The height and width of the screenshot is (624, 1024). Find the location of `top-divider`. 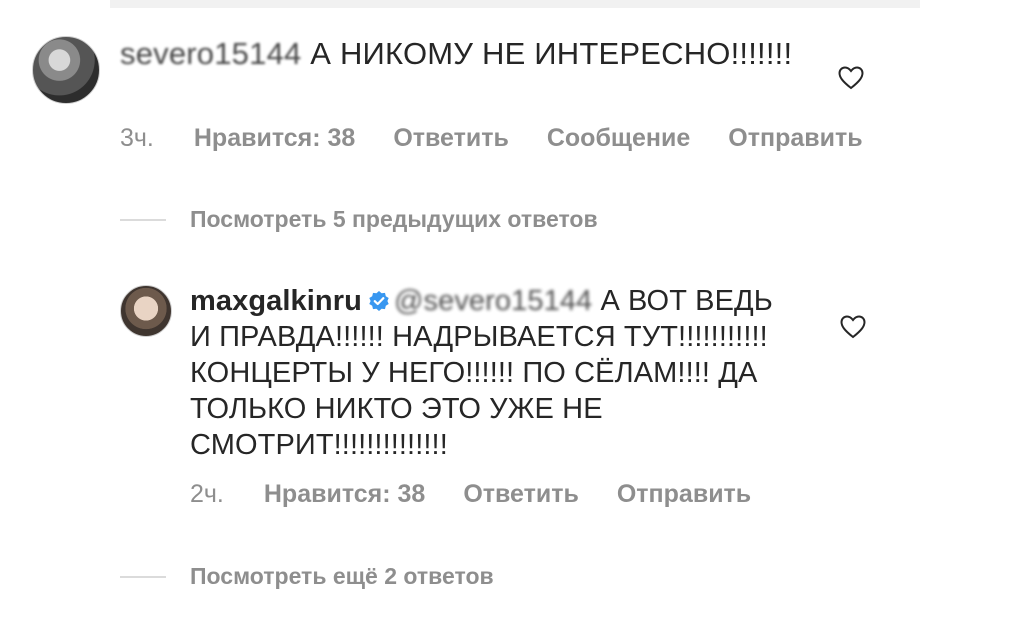

top-divider is located at coordinates (515, 4).